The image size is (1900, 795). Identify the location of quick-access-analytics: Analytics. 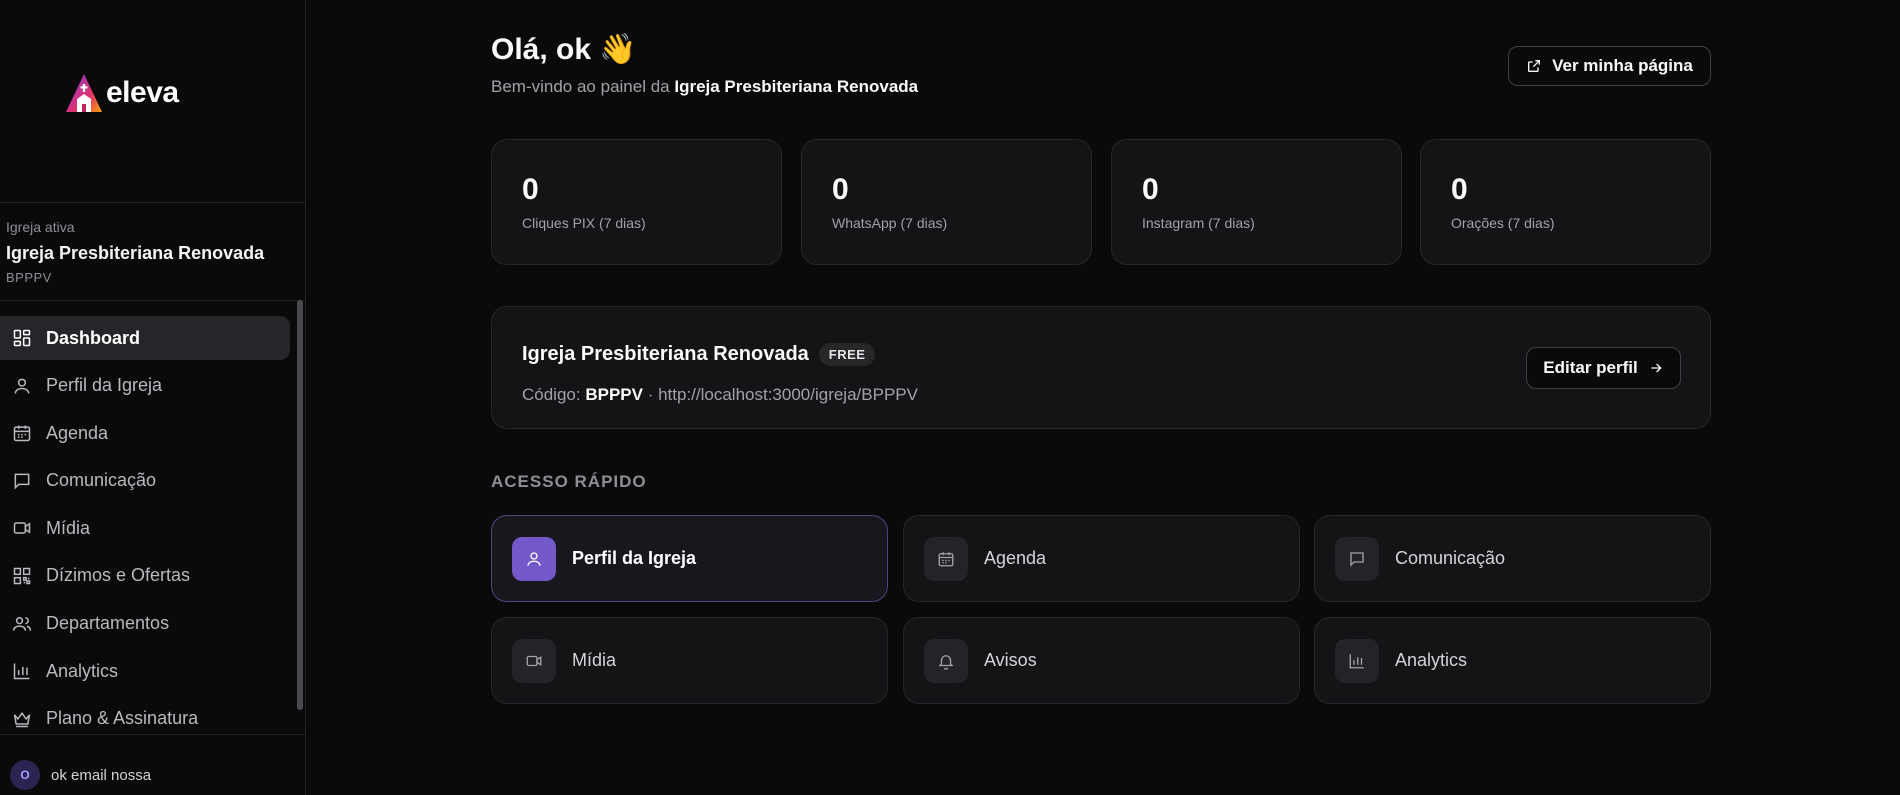
(1512, 660).